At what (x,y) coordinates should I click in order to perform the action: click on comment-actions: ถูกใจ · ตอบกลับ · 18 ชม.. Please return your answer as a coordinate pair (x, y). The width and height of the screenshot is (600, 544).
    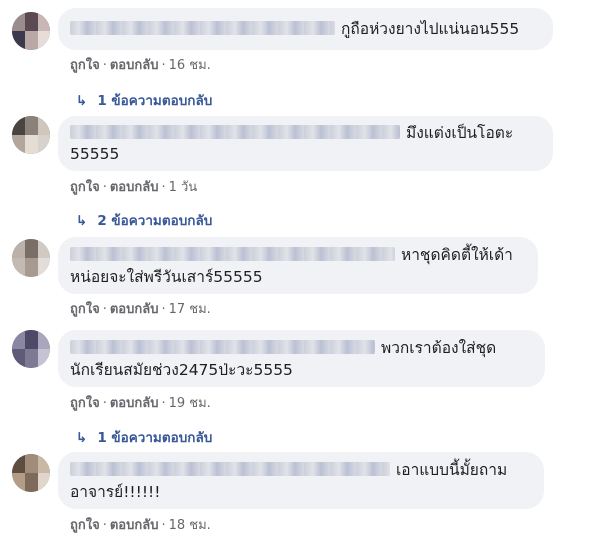
    Looking at the image, I should click on (140, 525).